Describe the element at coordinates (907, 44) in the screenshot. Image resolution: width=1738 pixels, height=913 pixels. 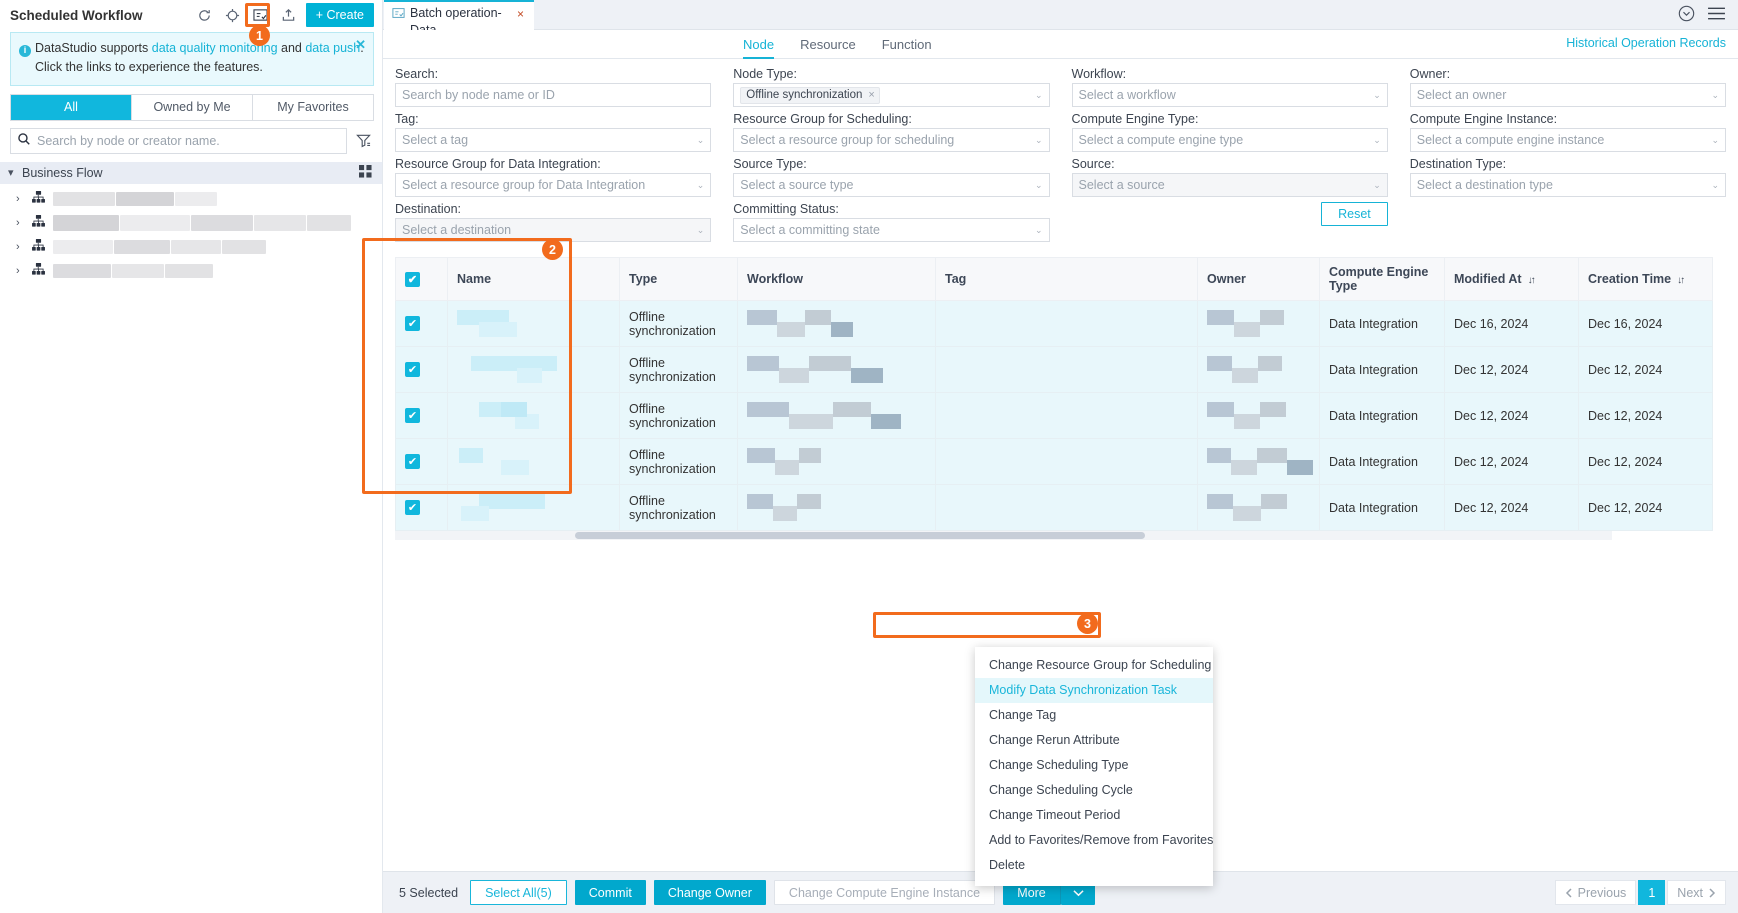
I see `subtab-function: Function` at that location.